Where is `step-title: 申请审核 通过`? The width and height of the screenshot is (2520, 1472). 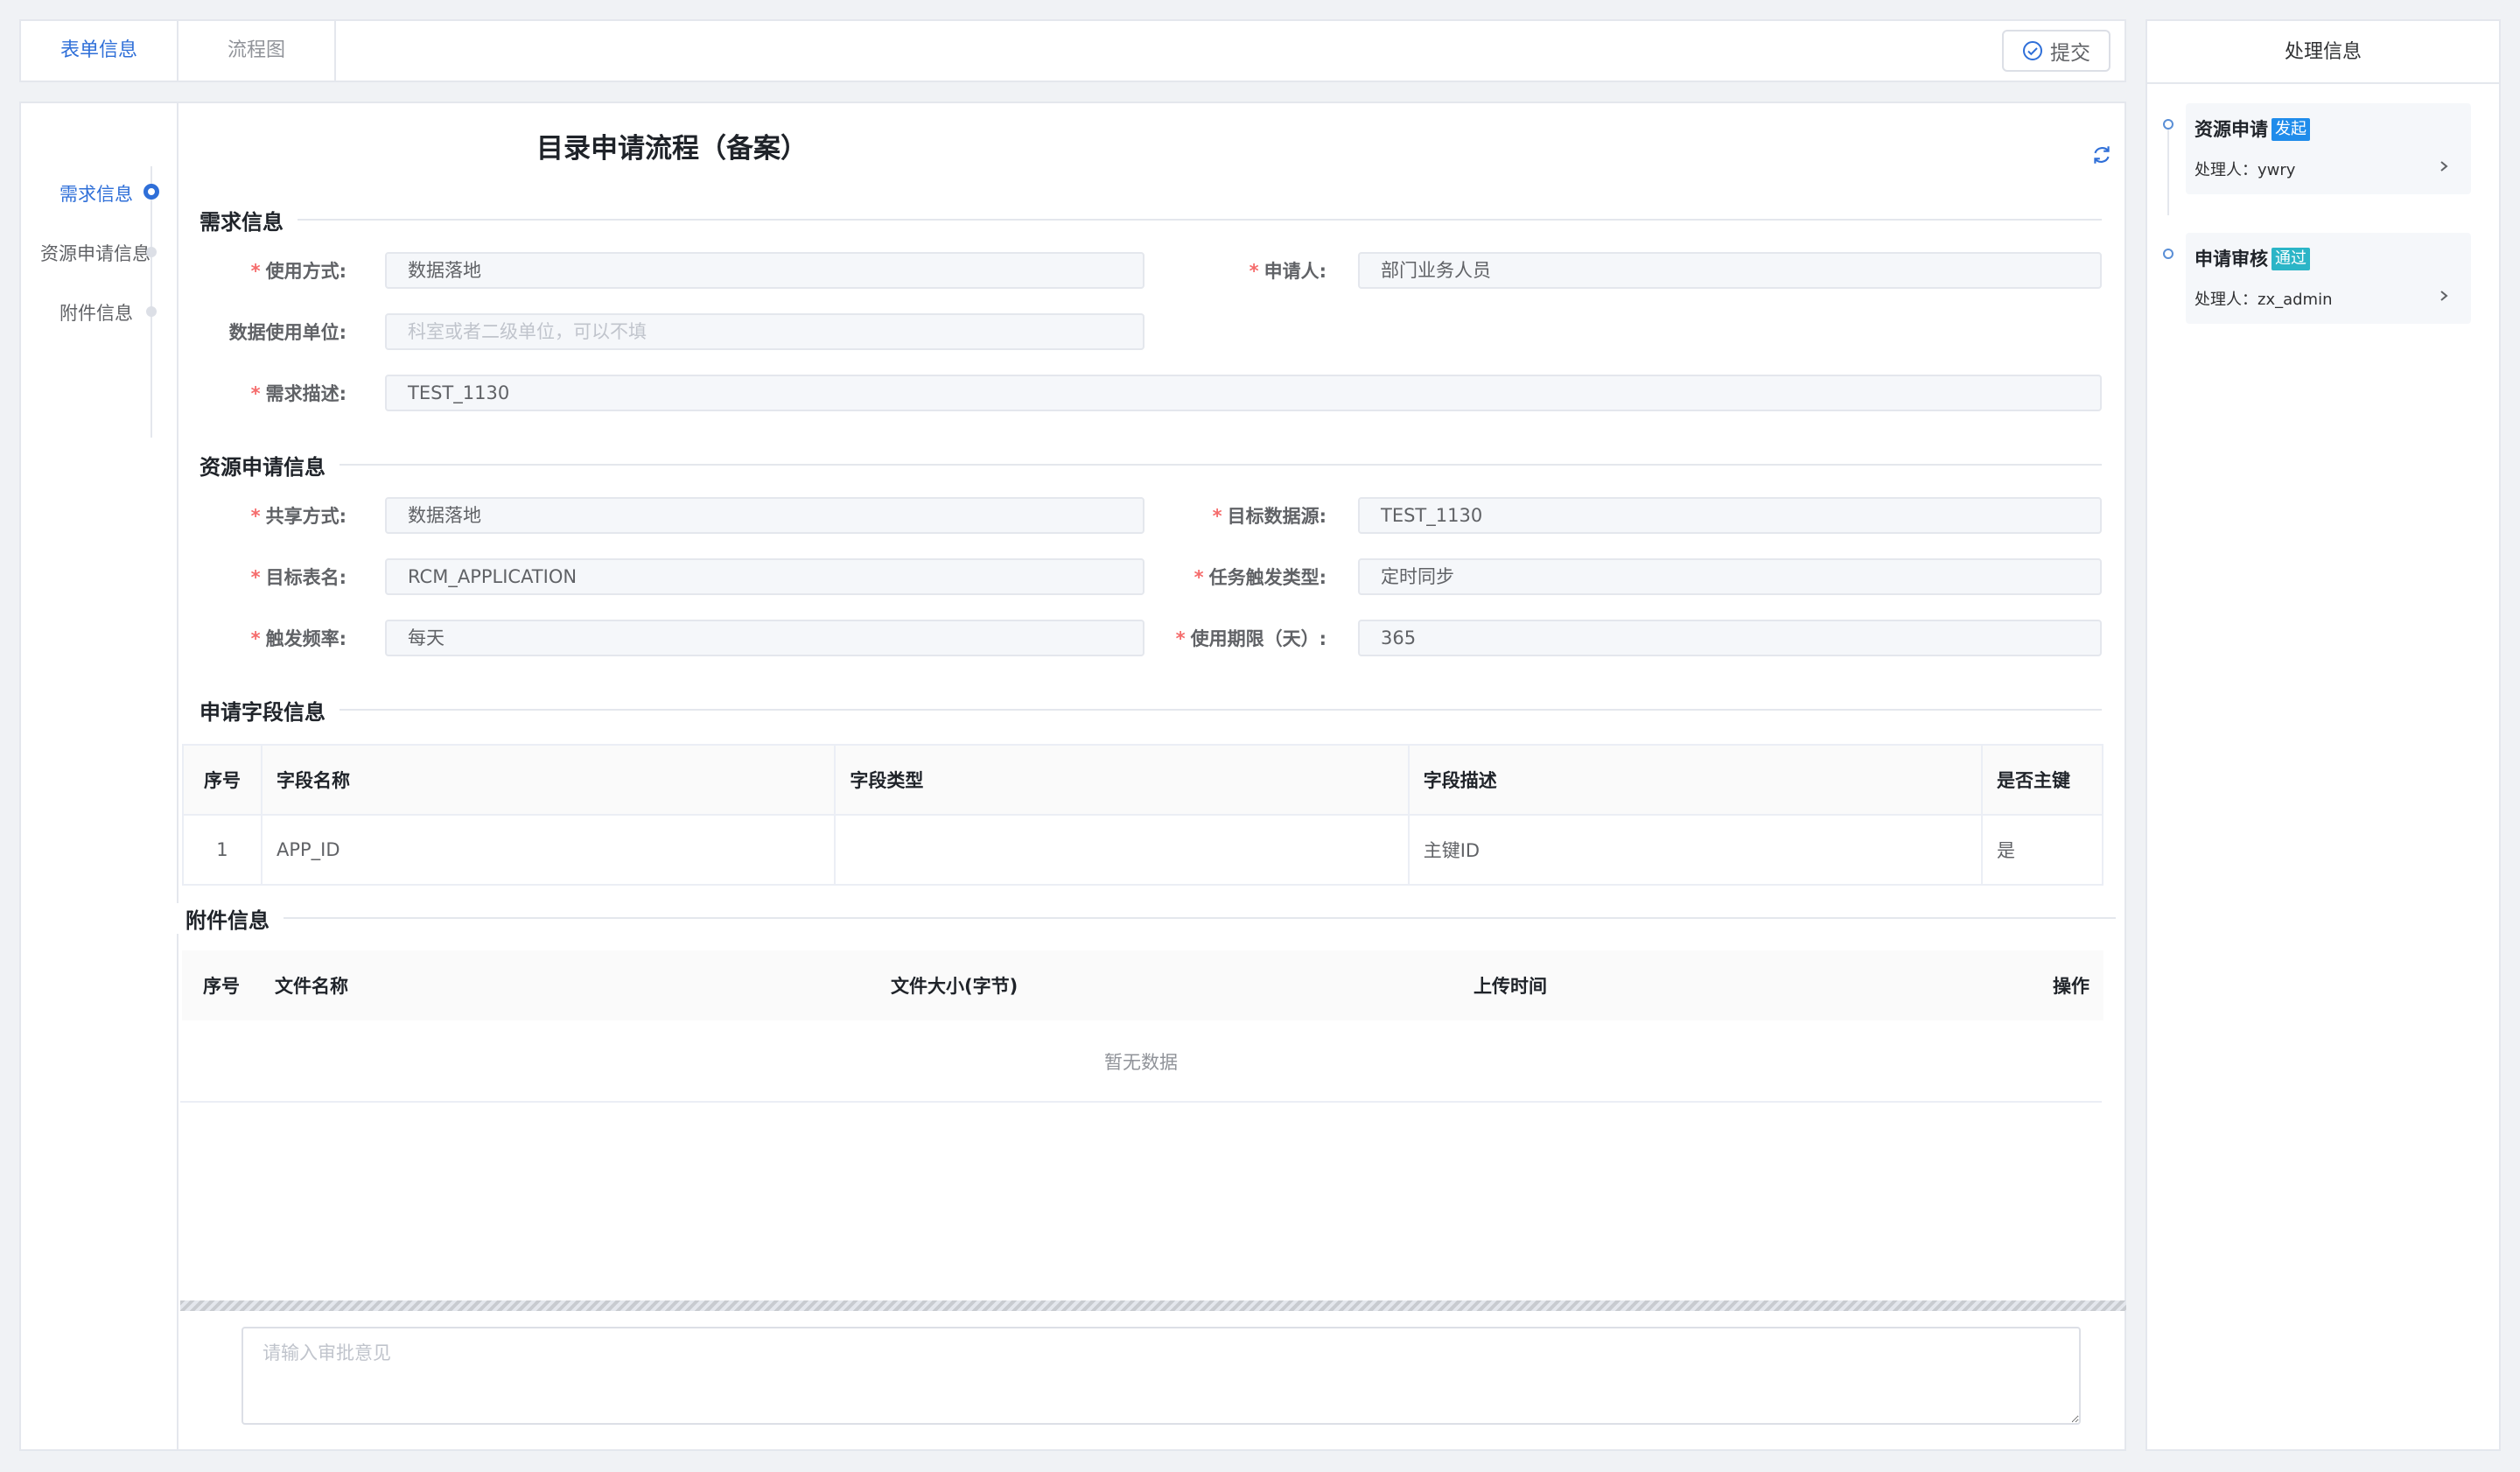 step-title: 申请审核 通过 is located at coordinates (2252, 258).